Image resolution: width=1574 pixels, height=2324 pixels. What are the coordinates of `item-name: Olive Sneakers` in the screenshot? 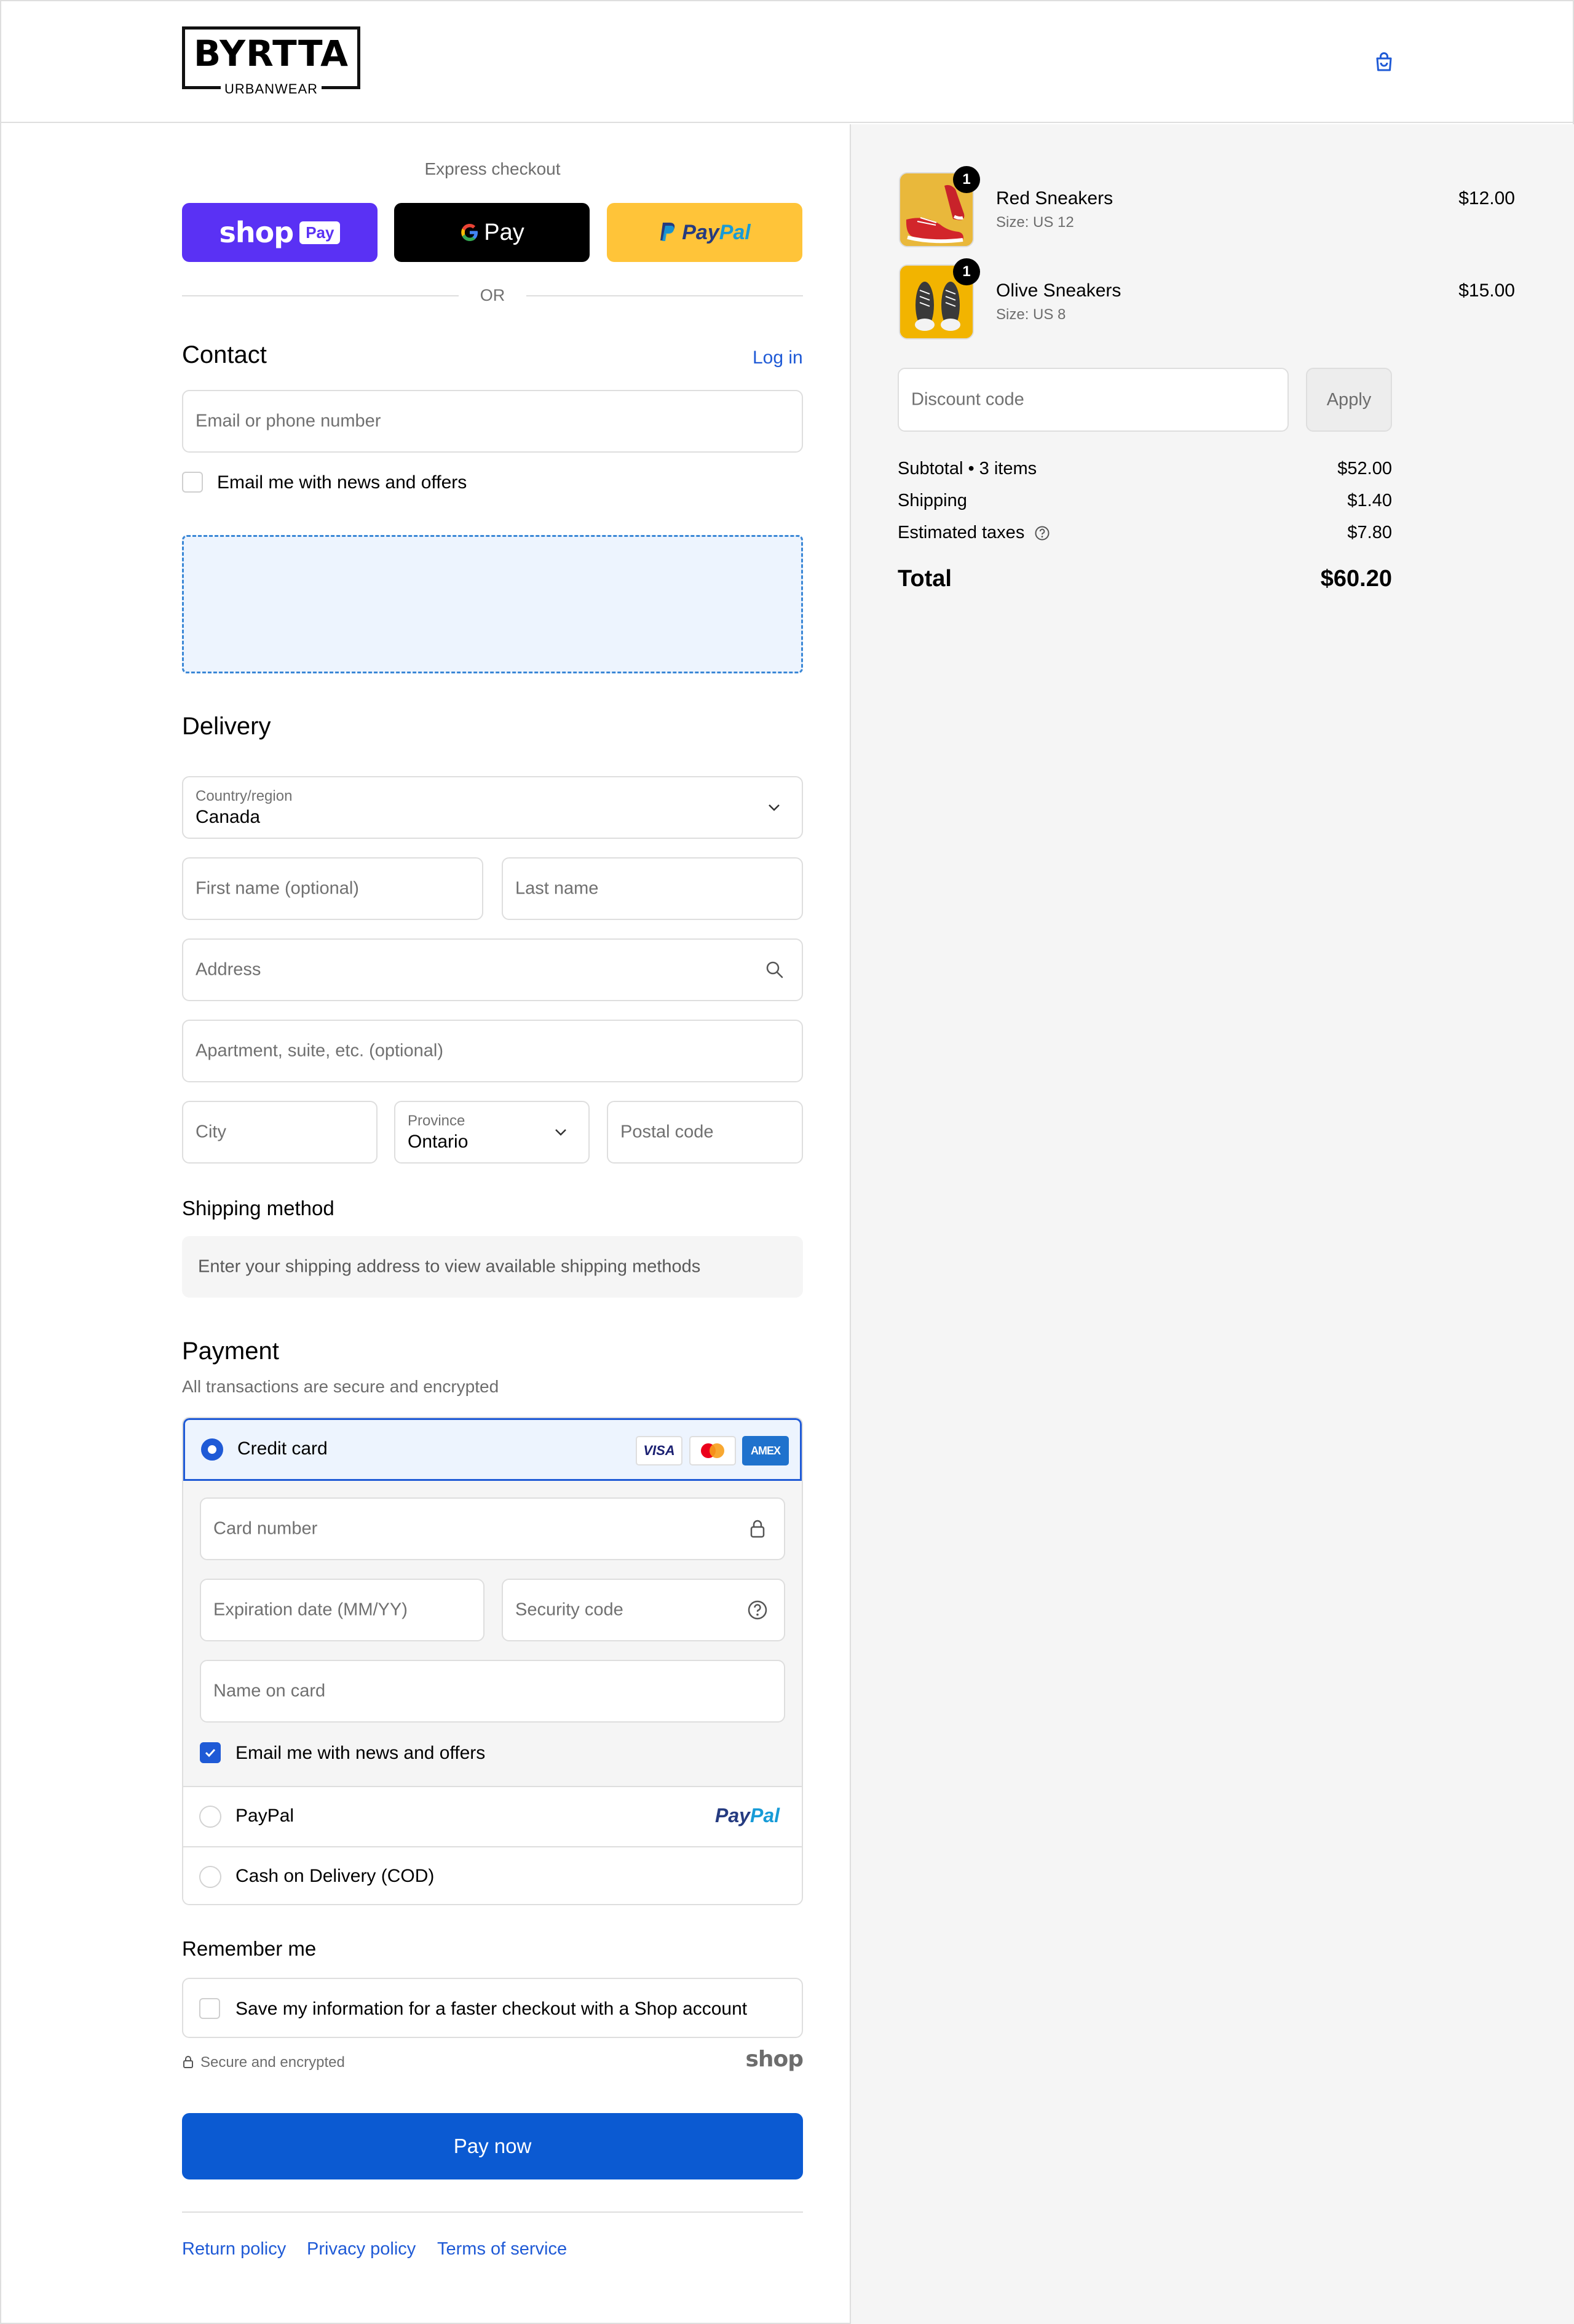 It's located at (1058, 291).